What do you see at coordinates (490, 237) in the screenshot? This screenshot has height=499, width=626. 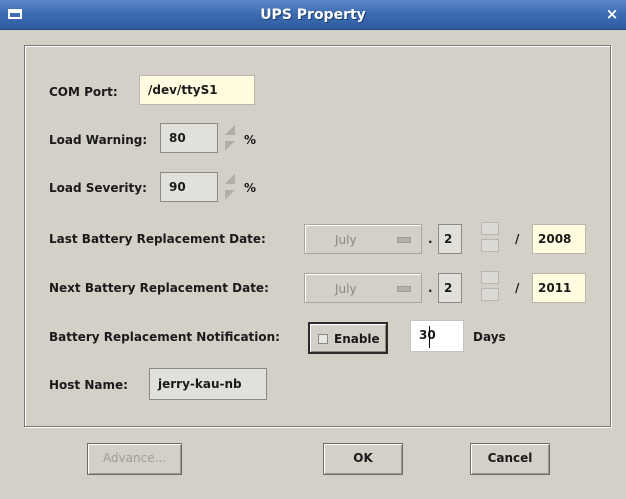 I see `last-replacement-day-stepper` at bounding box center [490, 237].